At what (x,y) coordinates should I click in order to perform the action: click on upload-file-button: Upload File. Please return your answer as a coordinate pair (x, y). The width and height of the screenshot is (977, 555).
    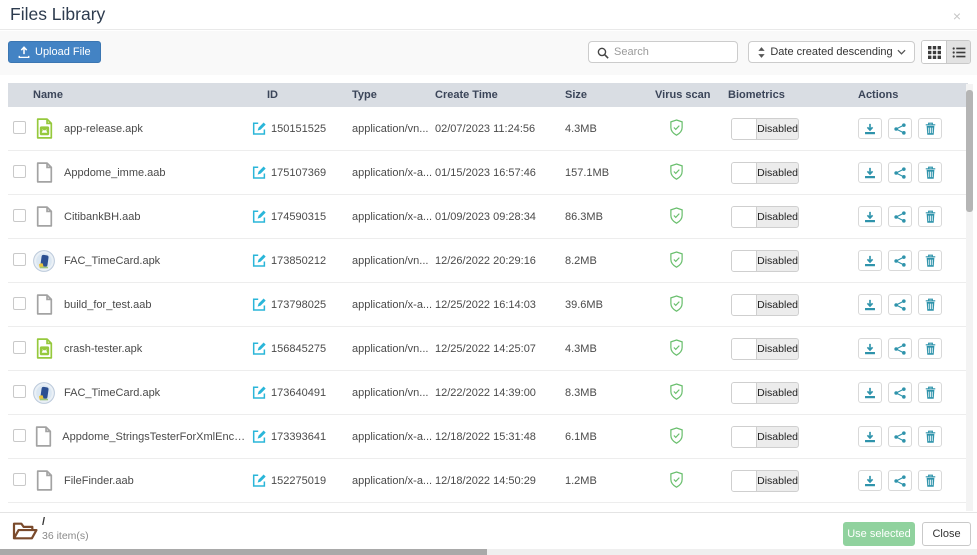
    Looking at the image, I should click on (54, 52).